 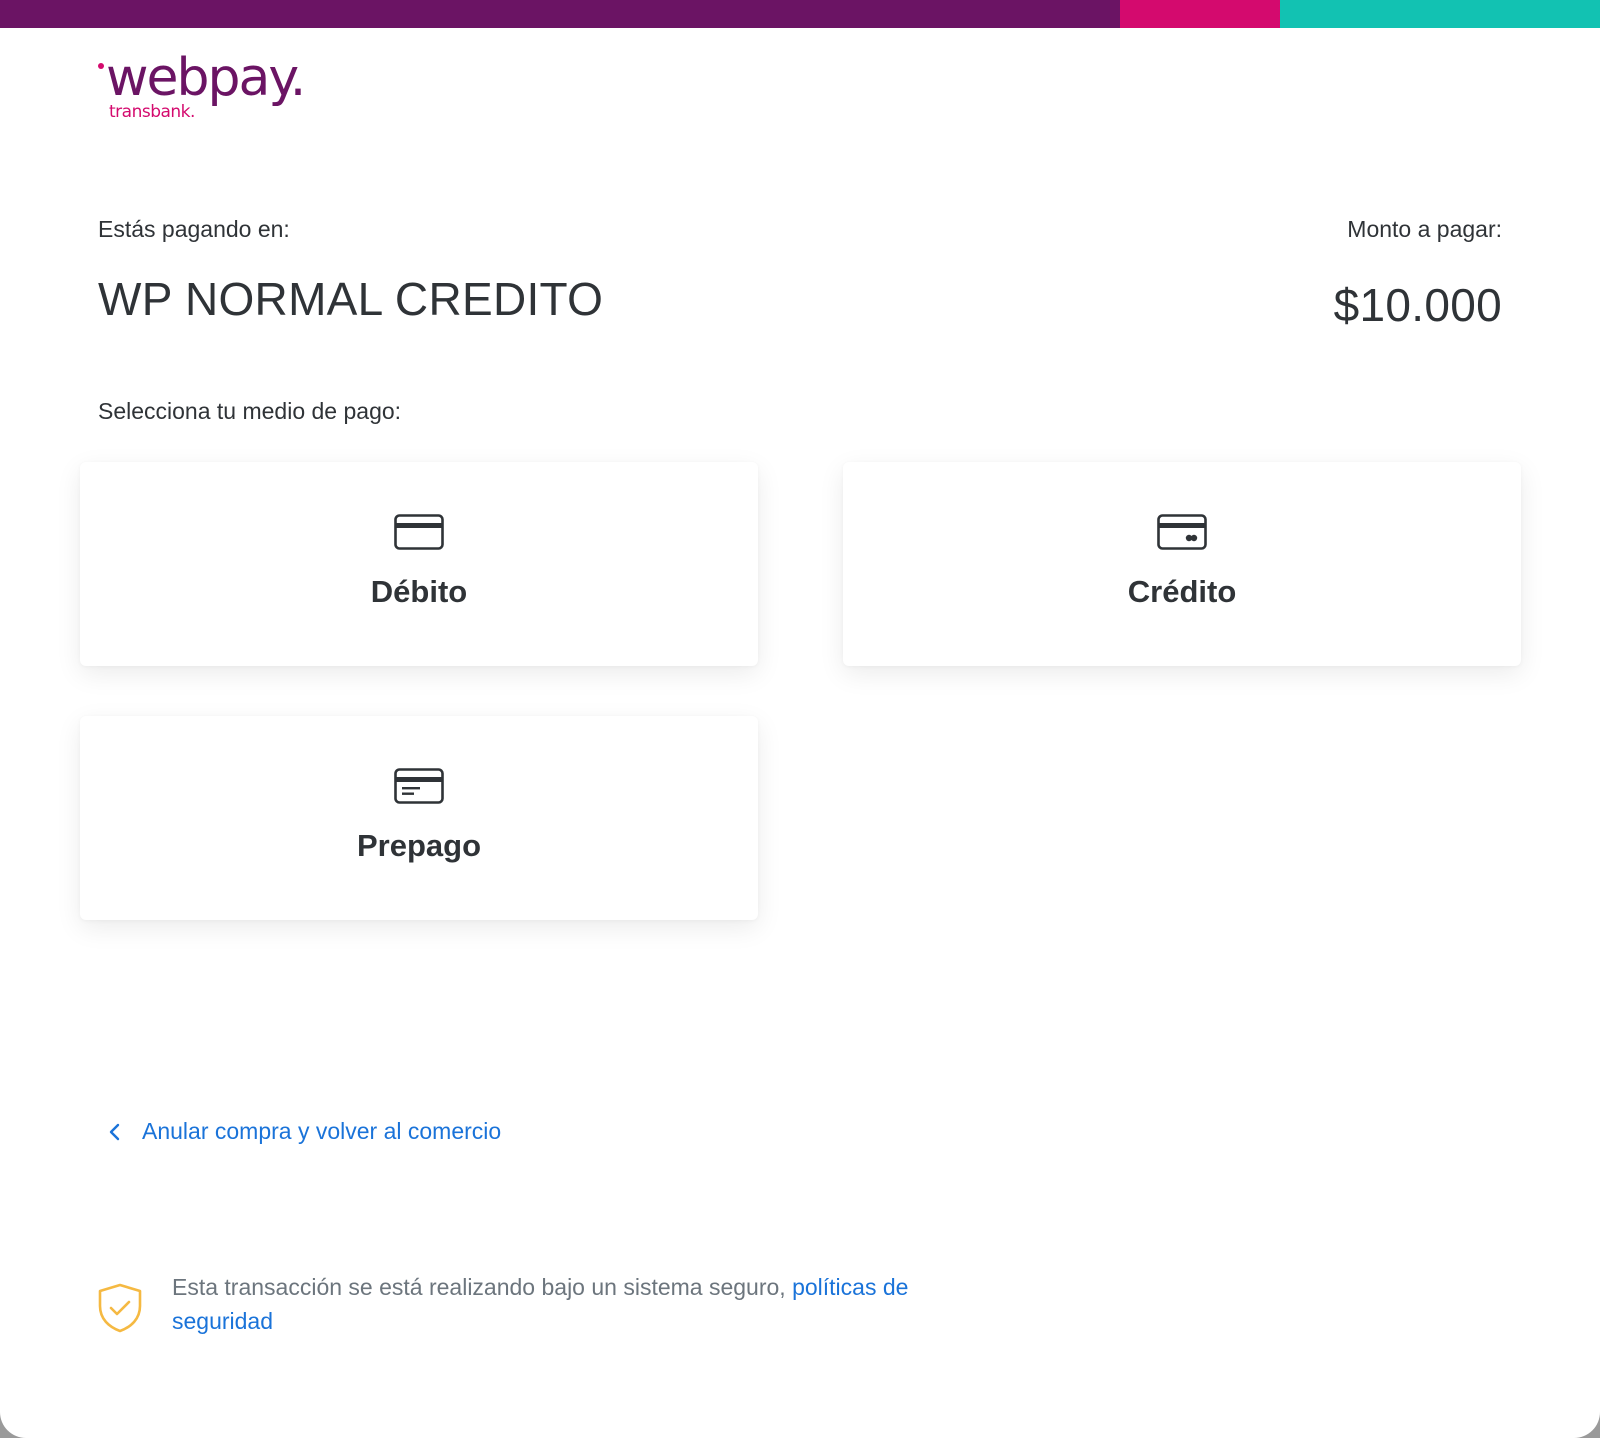 I want to click on stripe-pink, so click(x=1200, y=14).